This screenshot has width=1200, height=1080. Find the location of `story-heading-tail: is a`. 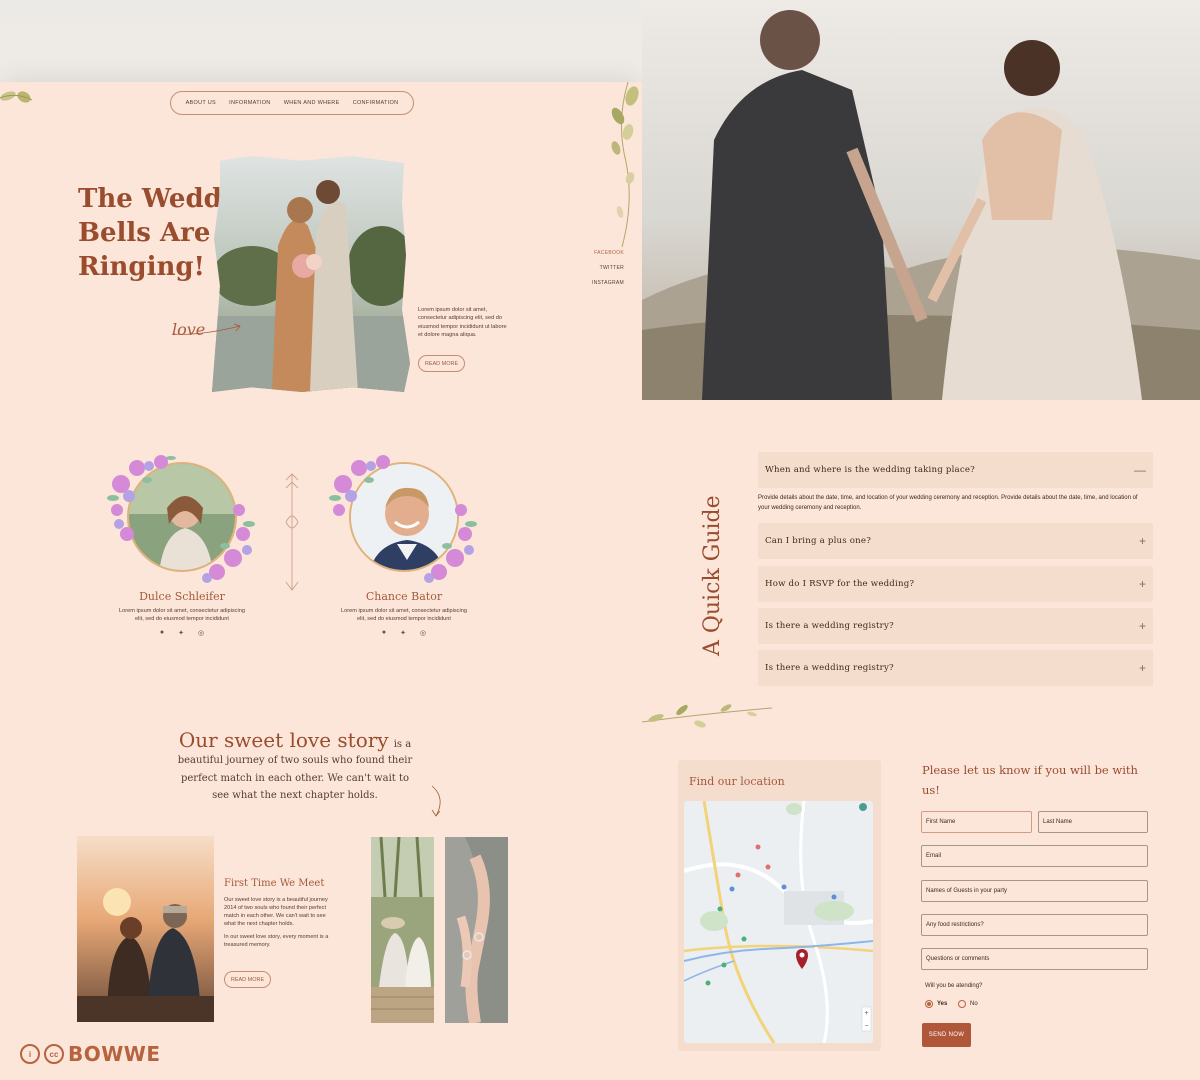

story-heading-tail: is a is located at coordinates (402, 744).